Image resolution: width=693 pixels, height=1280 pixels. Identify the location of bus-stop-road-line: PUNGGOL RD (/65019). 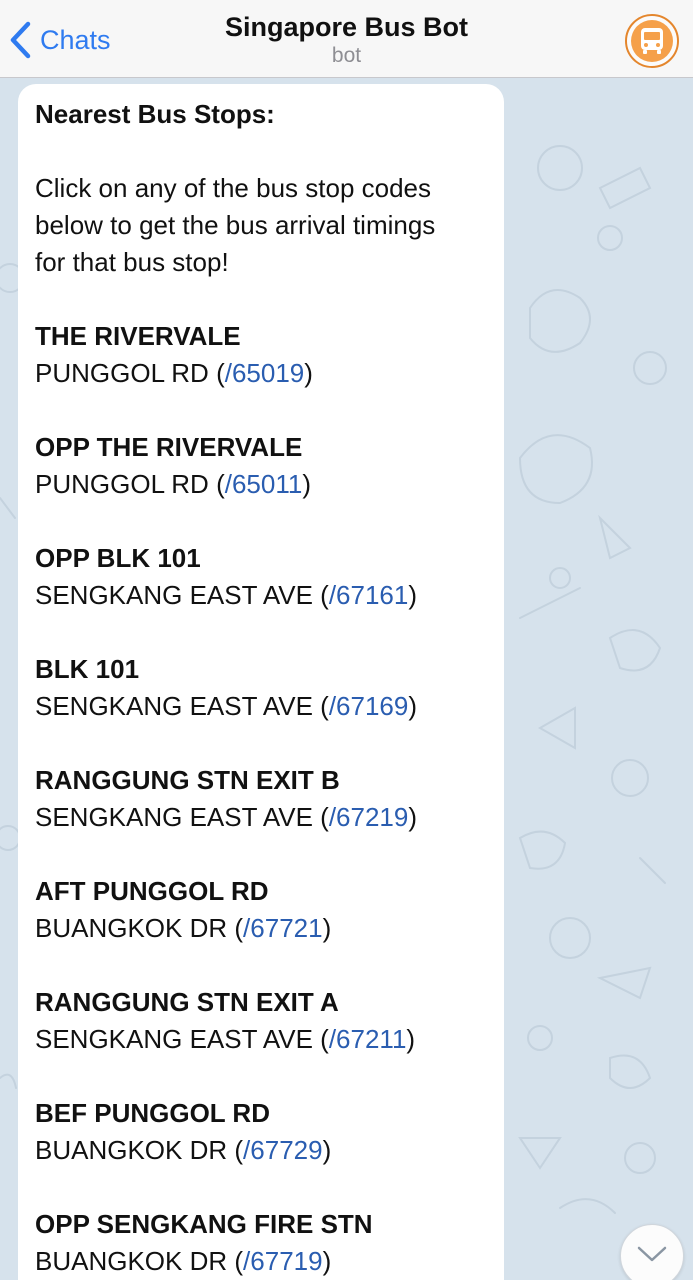
(174, 373).